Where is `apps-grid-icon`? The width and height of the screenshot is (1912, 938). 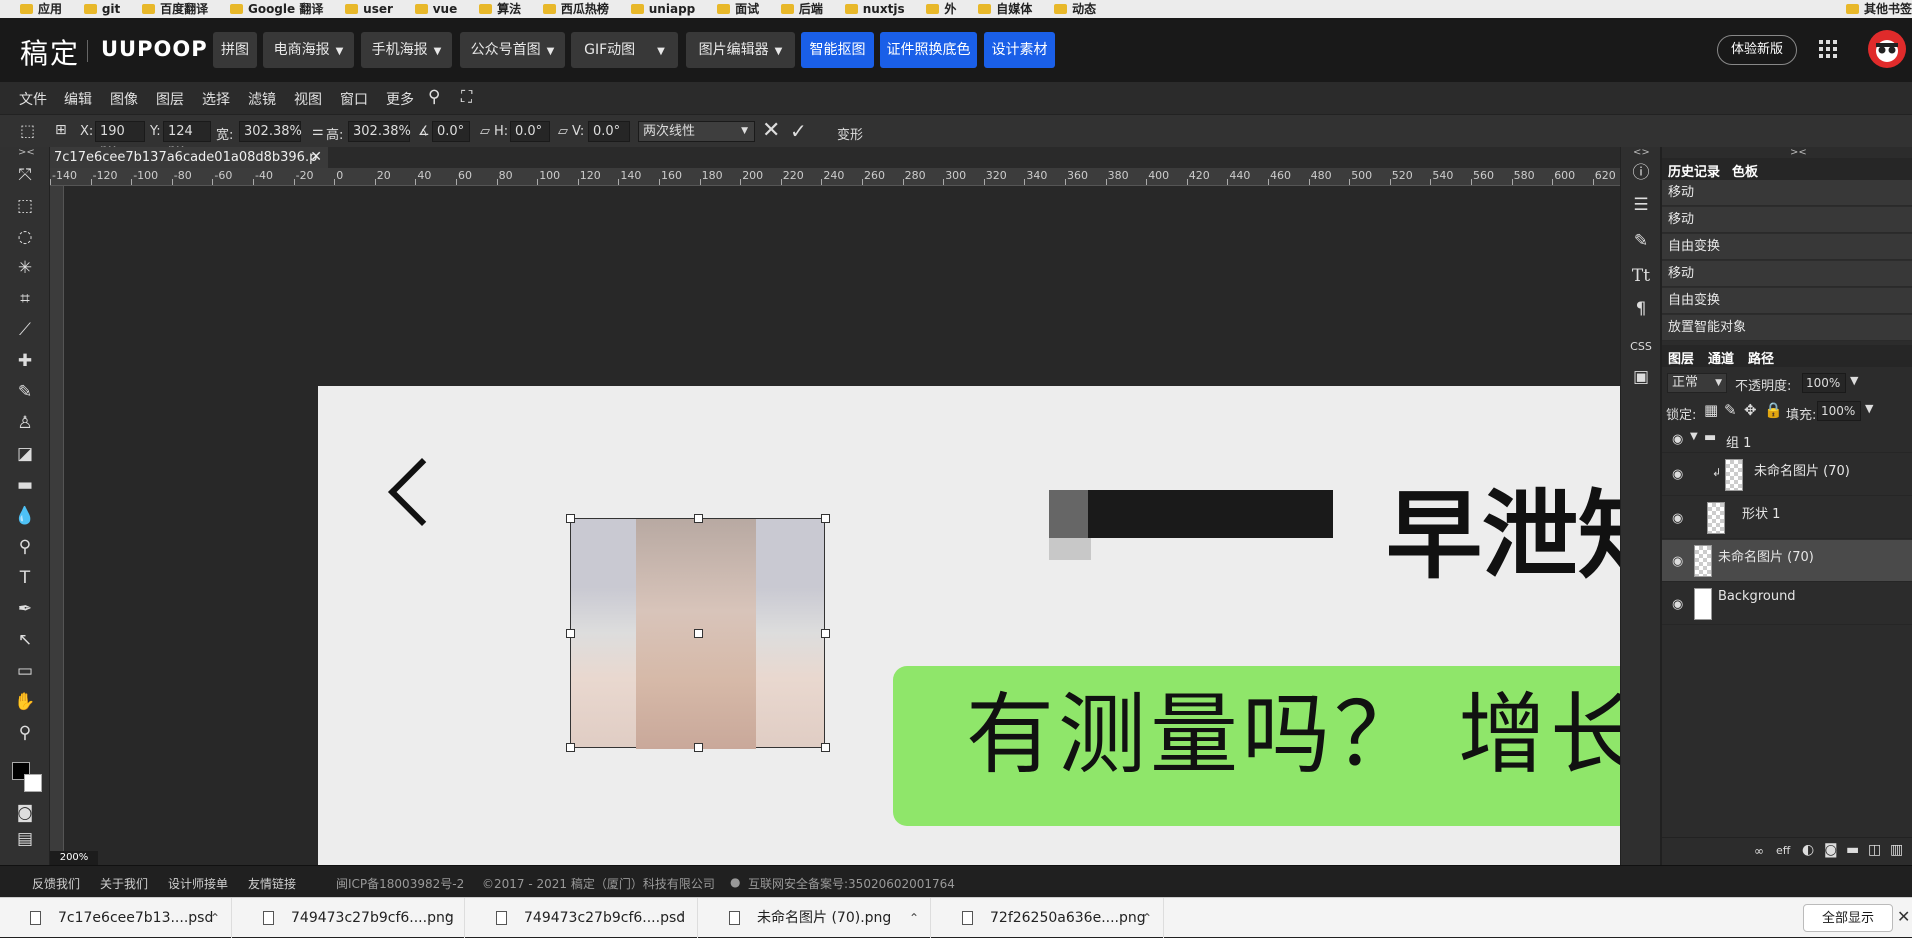 apps-grid-icon is located at coordinates (1828, 49).